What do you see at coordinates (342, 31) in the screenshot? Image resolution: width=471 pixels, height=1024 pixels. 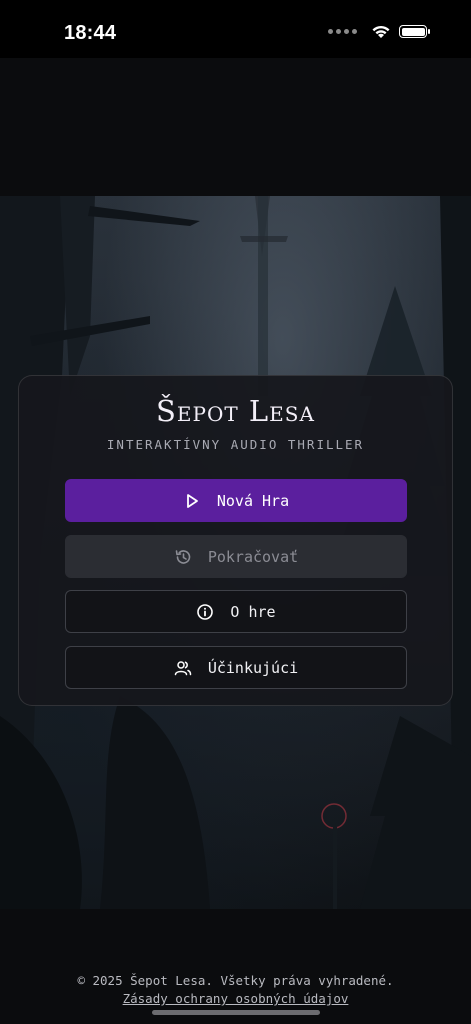 I see `signal-dots-icon` at bounding box center [342, 31].